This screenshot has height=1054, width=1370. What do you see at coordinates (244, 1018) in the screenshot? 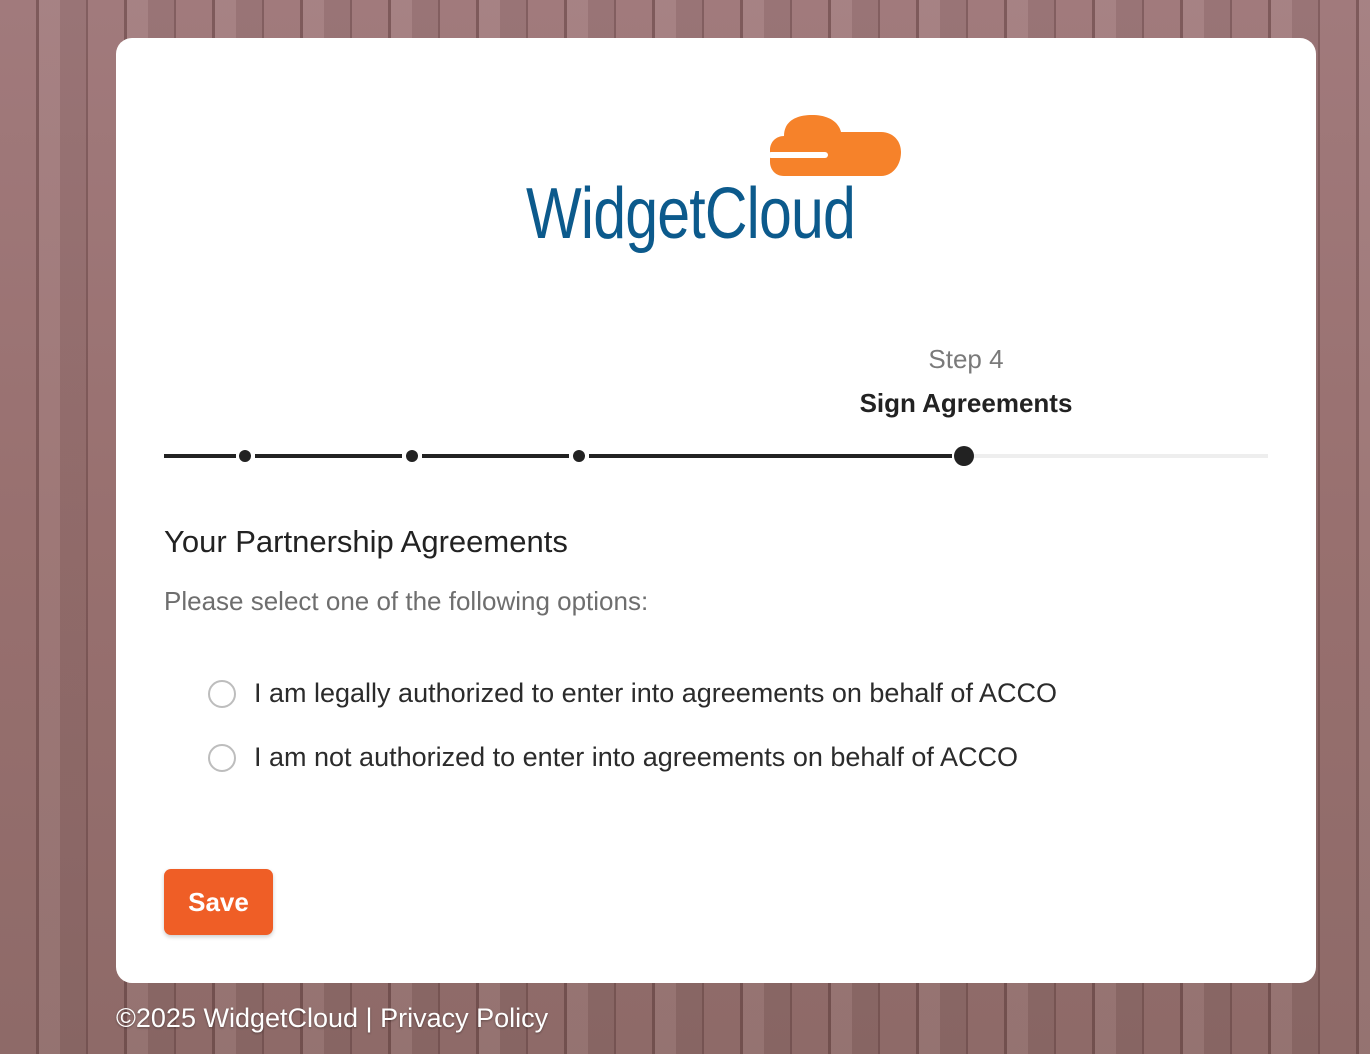
I see `copyright-text: ©2025 WidgetCloud |` at bounding box center [244, 1018].